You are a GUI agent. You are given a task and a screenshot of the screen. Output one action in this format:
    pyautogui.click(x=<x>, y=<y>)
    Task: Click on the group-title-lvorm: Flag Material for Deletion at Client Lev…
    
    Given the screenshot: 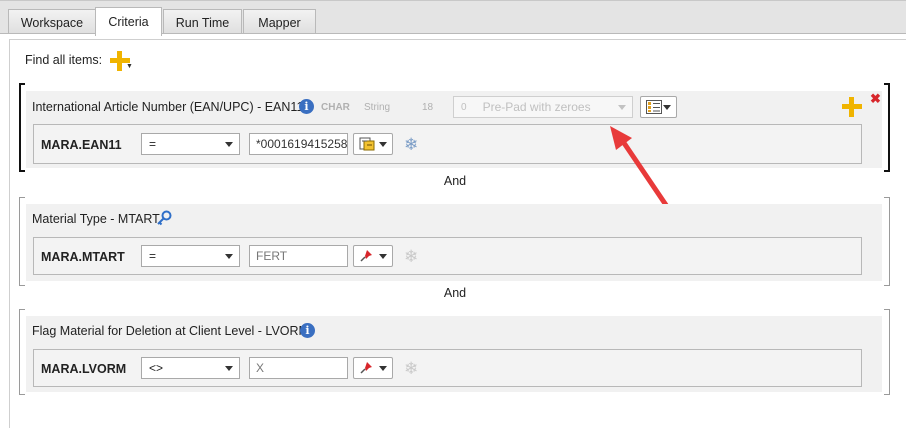 What is the action you would take?
    pyautogui.click(x=170, y=331)
    